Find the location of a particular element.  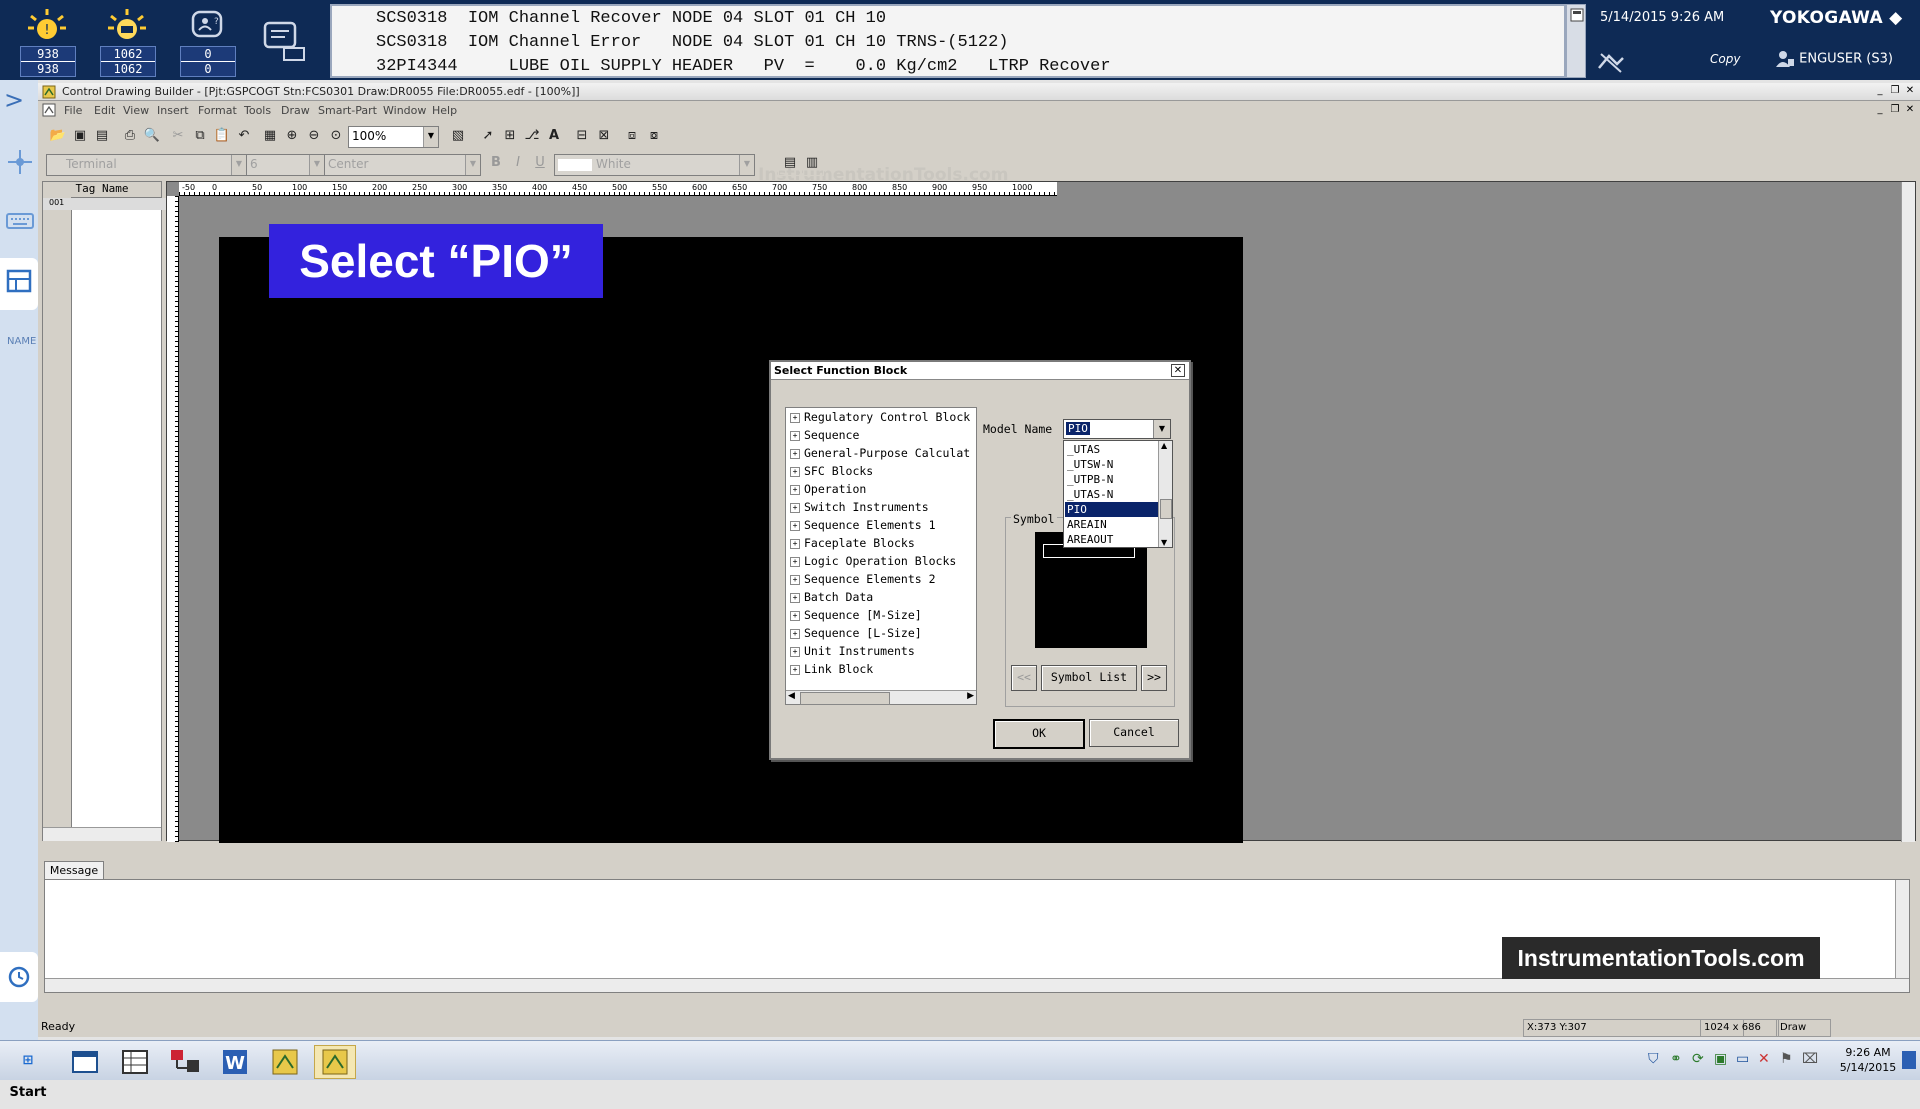

menu-draw: Draw is located at coordinates (295, 110).